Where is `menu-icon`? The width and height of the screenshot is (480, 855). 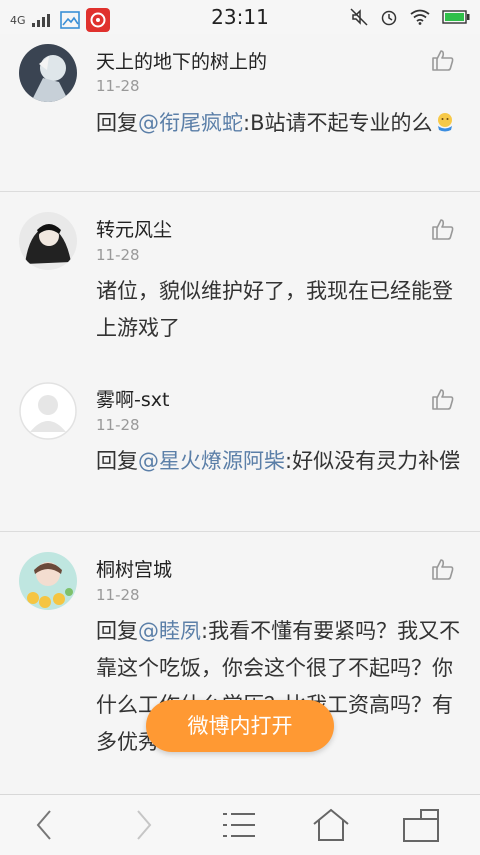
menu-icon is located at coordinates (239, 825).